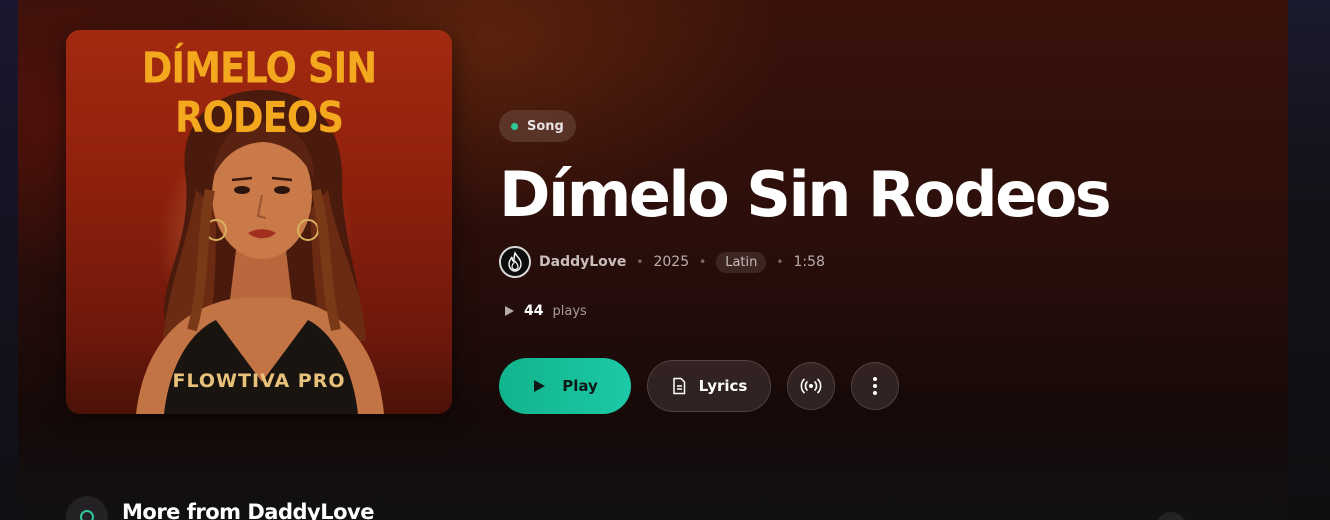 This screenshot has height=520, width=1330. I want to click on play-button: Play, so click(565, 386).